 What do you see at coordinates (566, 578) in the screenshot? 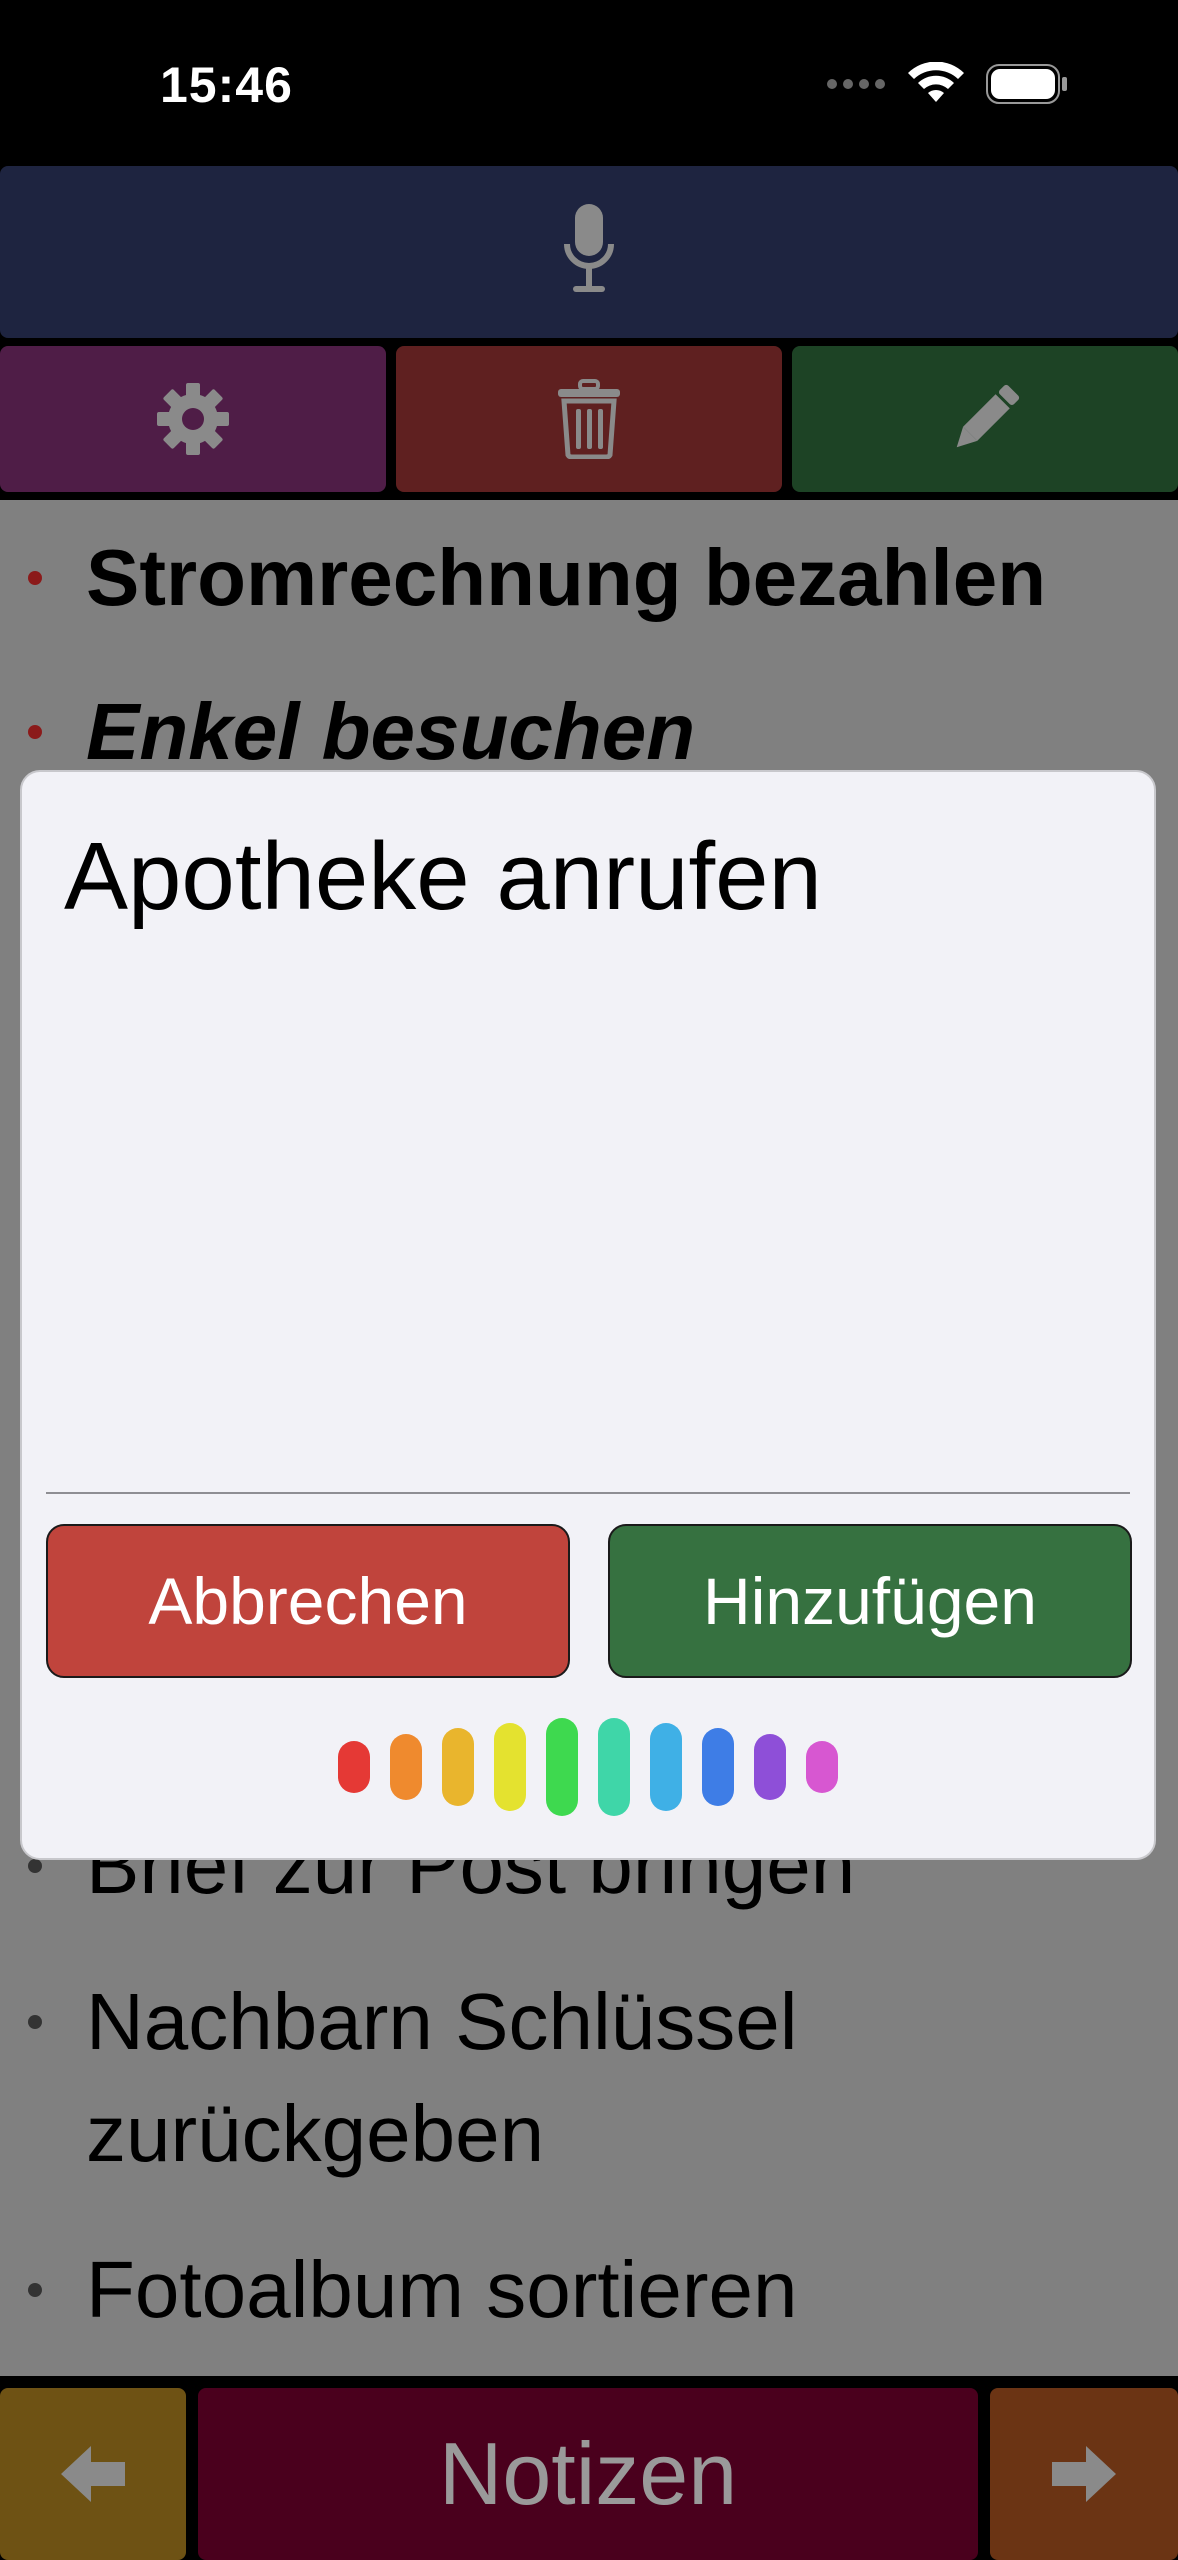
I see `note-item: Stromrechnung bezahlen` at bounding box center [566, 578].